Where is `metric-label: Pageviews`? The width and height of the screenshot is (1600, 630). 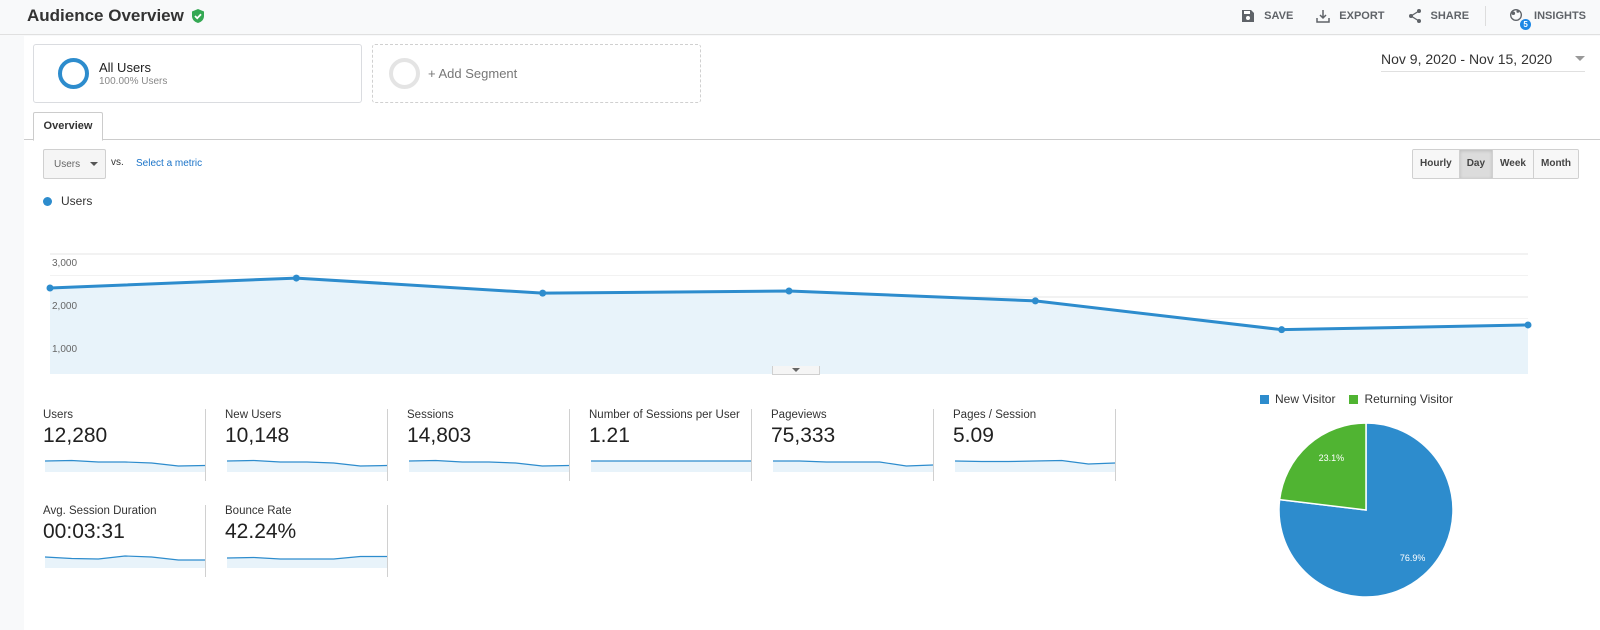
metric-label: Pageviews is located at coordinates (799, 415).